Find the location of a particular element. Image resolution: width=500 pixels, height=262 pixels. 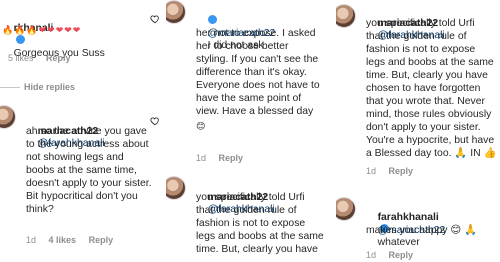

comment-line: don't apply to your sister. is located at coordinates (423, 127).